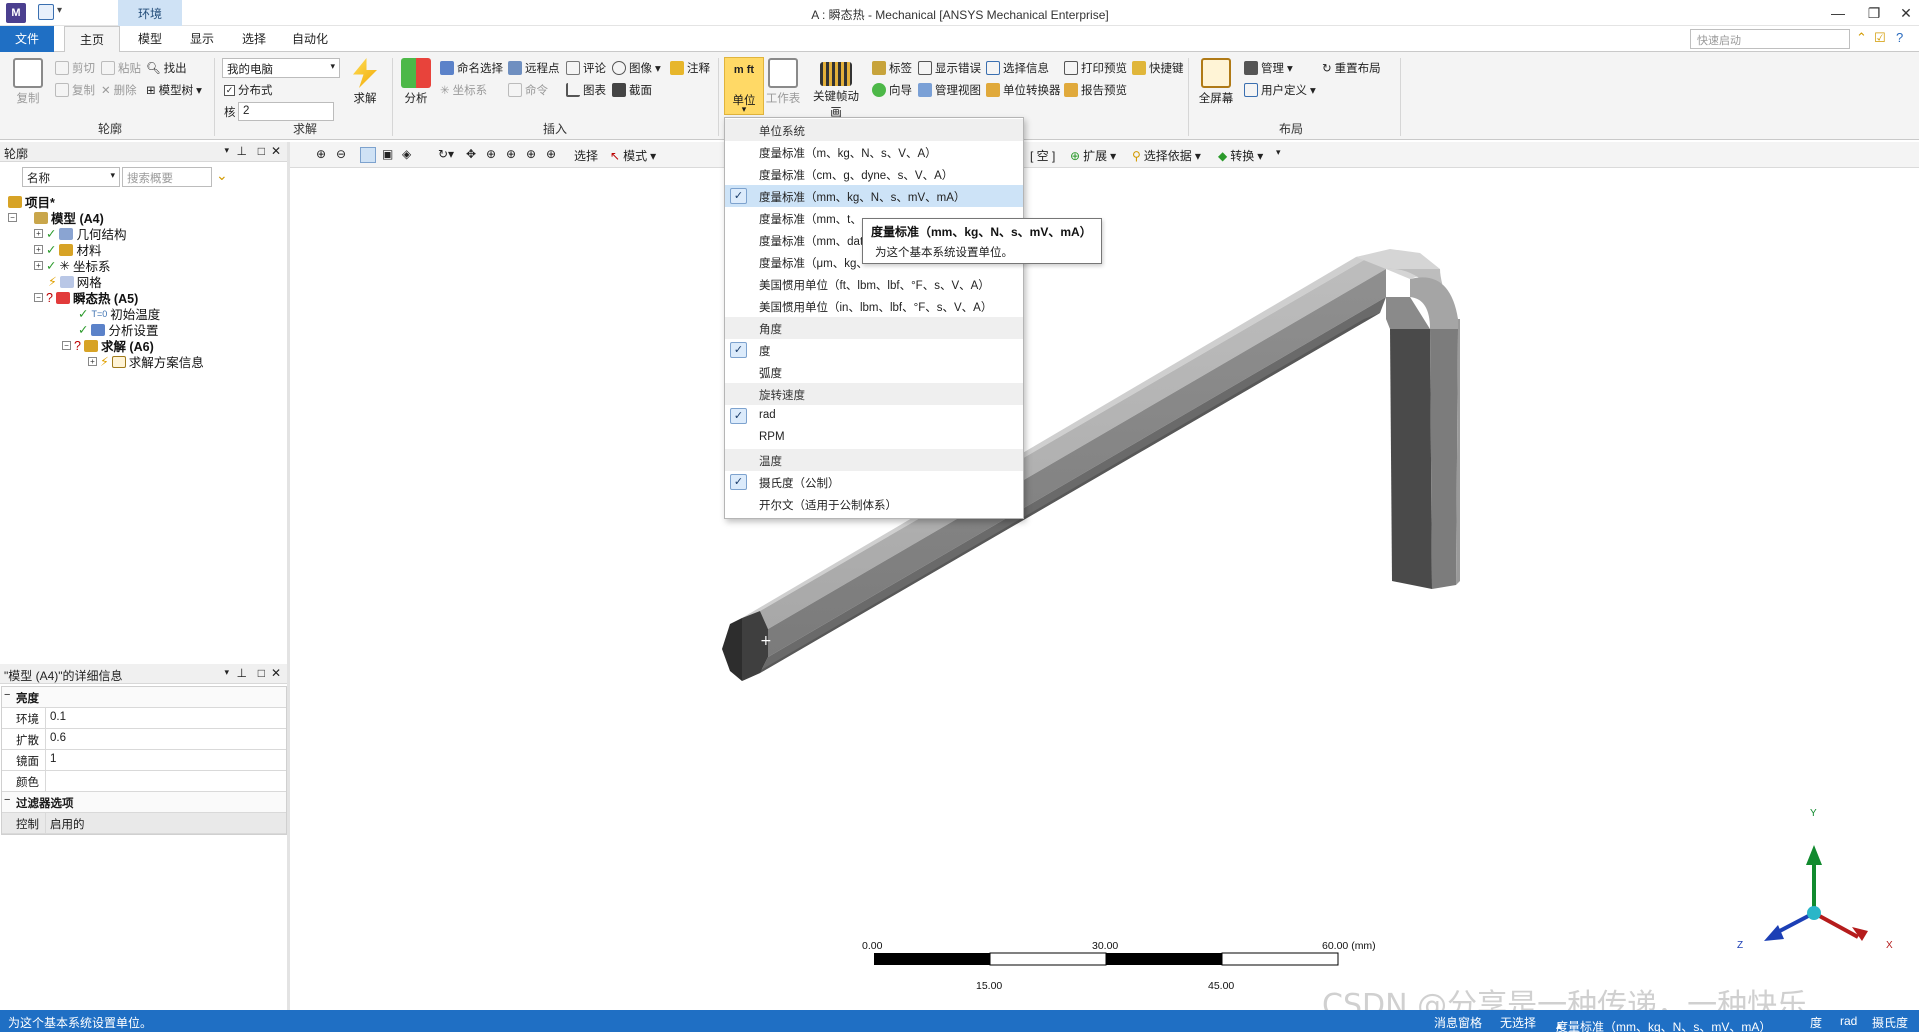 The width and height of the screenshot is (1919, 1032). What do you see at coordinates (1095, 90) in the screenshot?
I see `report-preview-button: 报告预览` at bounding box center [1095, 90].